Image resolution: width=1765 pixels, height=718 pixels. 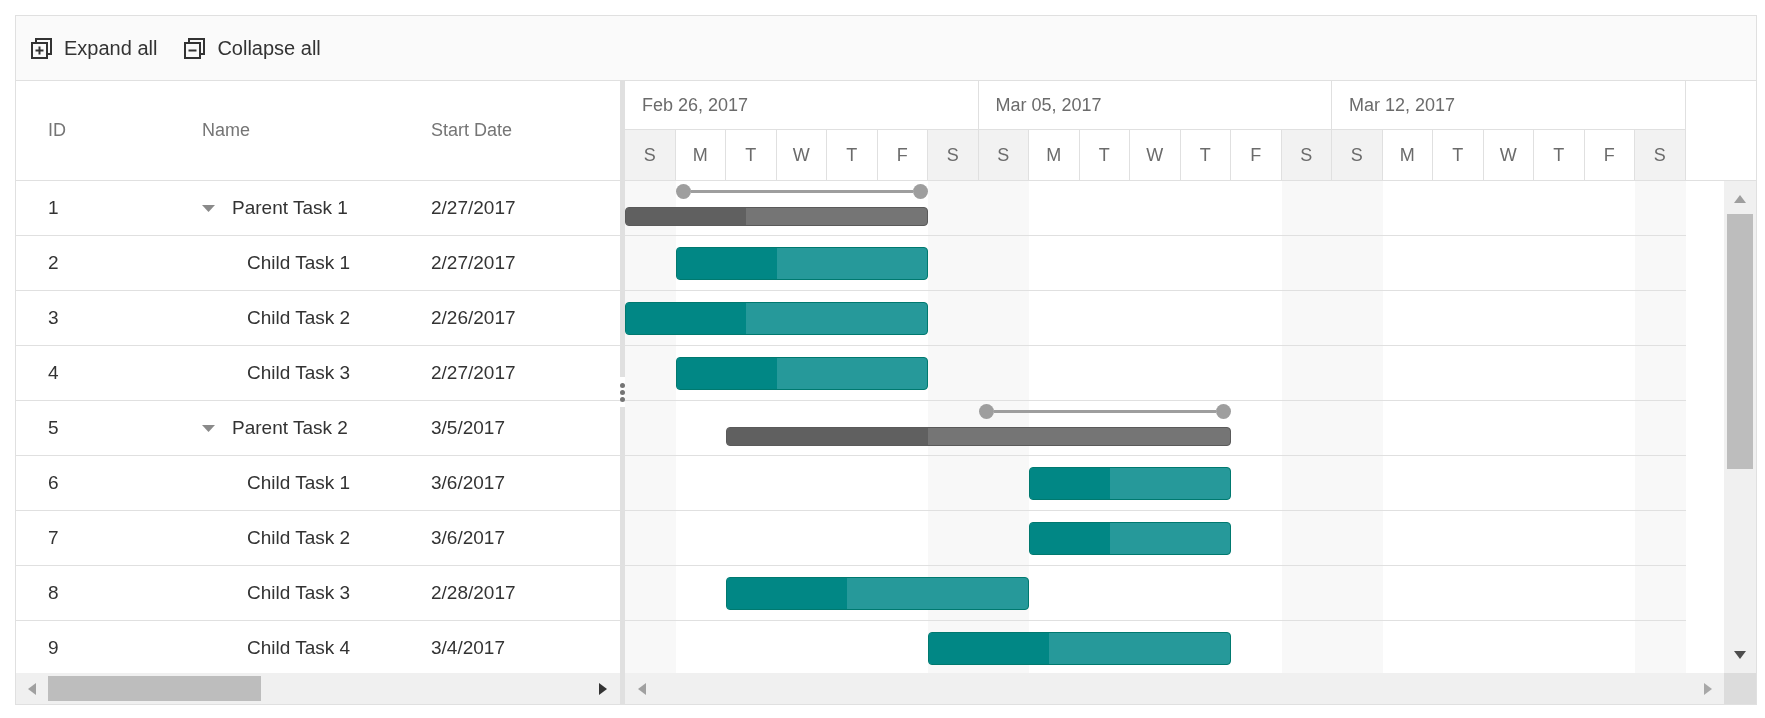 I want to click on task-id: 1, so click(x=53, y=207).